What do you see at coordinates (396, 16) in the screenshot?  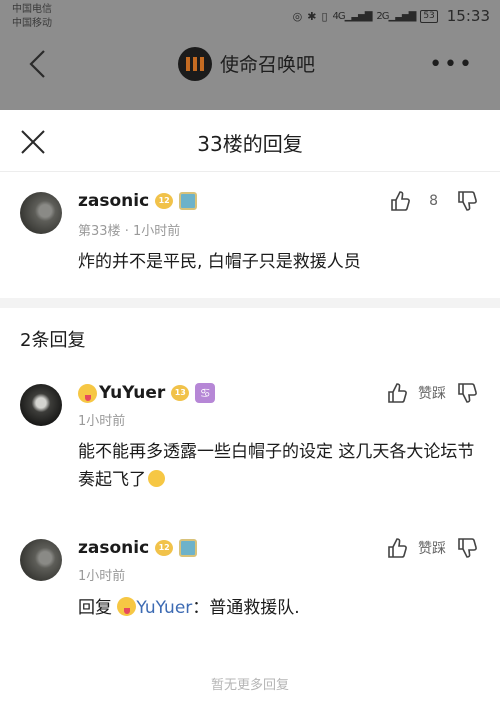 I see `signal-2g-icon: 2G▁▃▅▇` at bounding box center [396, 16].